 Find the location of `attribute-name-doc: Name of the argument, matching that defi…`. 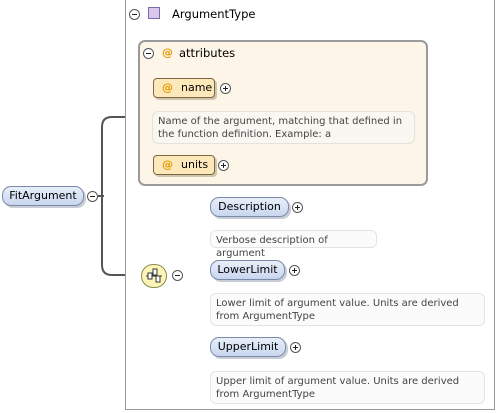

attribute-name-doc: Name of the argument, matching that defi… is located at coordinates (283, 127).